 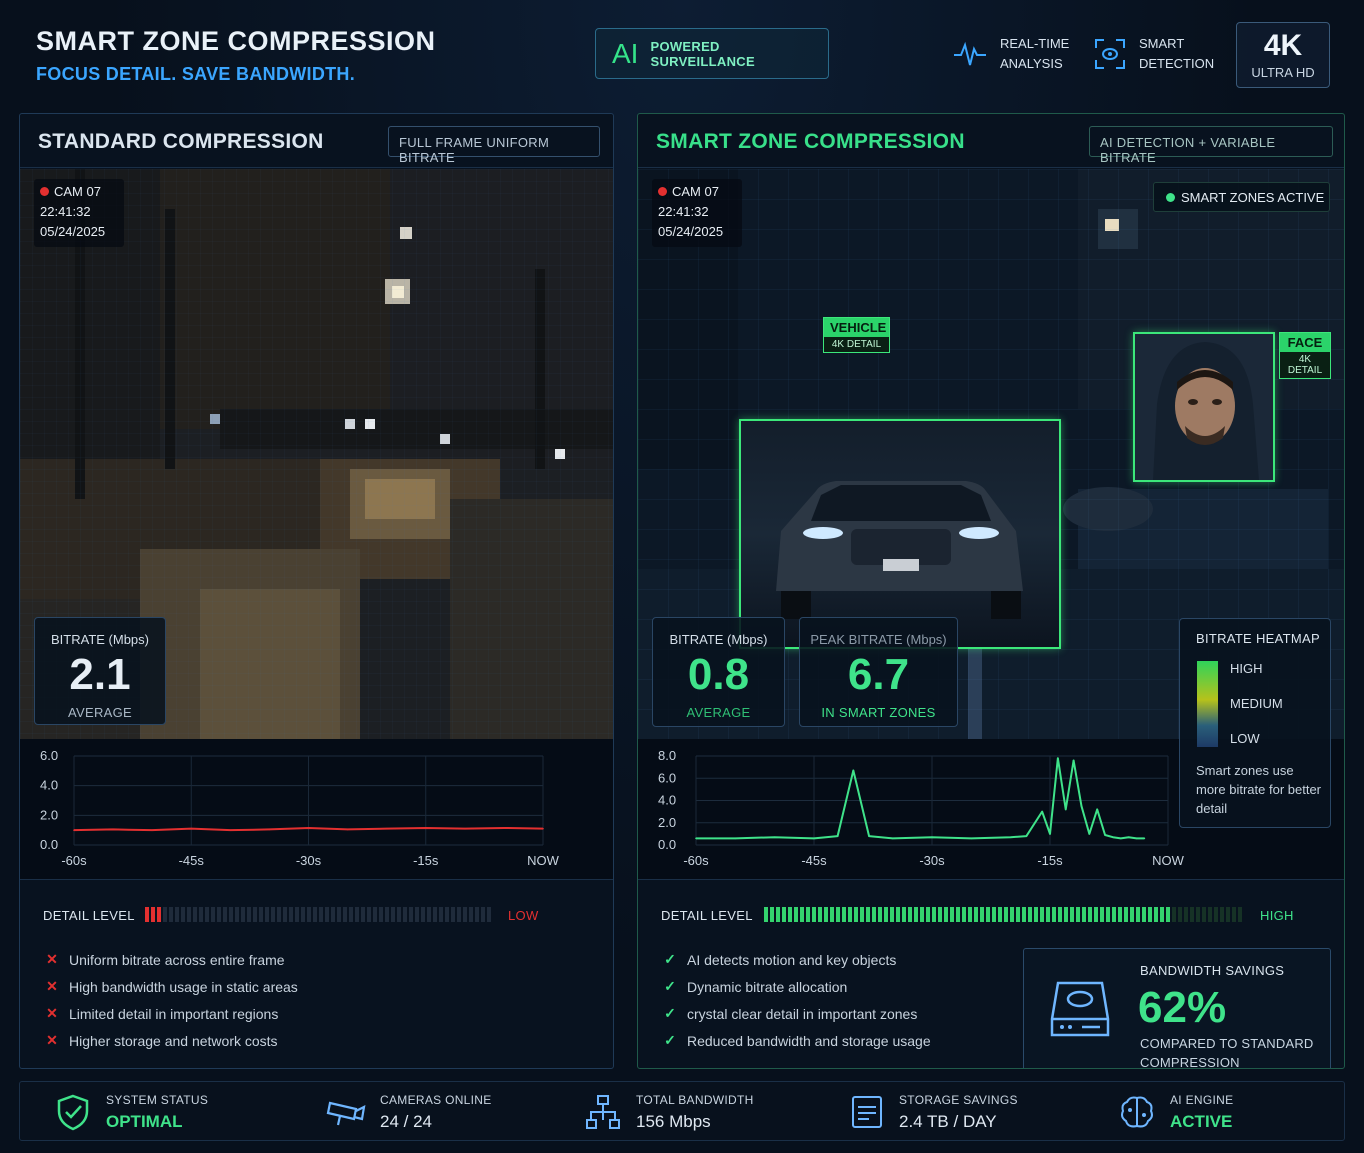 I want to click on footer-label: TOTAL BANDWIDTH, so click(x=695, y=1099).